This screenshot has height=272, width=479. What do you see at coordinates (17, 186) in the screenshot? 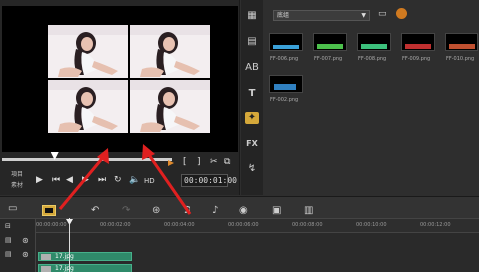
I see `clip-mode-label: 素材` at bounding box center [17, 186].